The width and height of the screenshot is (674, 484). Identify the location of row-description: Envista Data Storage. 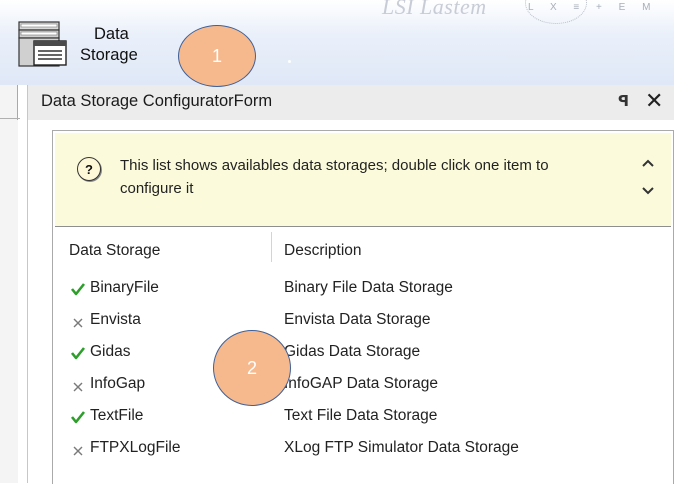
(357, 319).